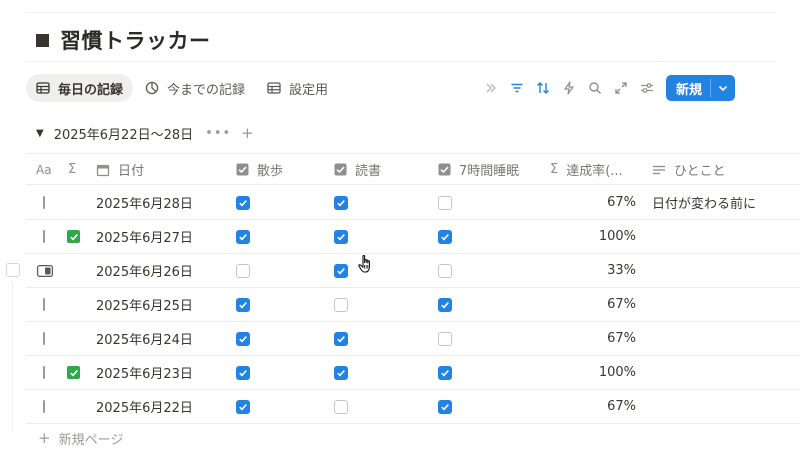 The width and height of the screenshot is (800, 459). What do you see at coordinates (726, 202) in the screenshot?
I see `note-cell: 日付が変わる前に` at bounding box center [726, 202].